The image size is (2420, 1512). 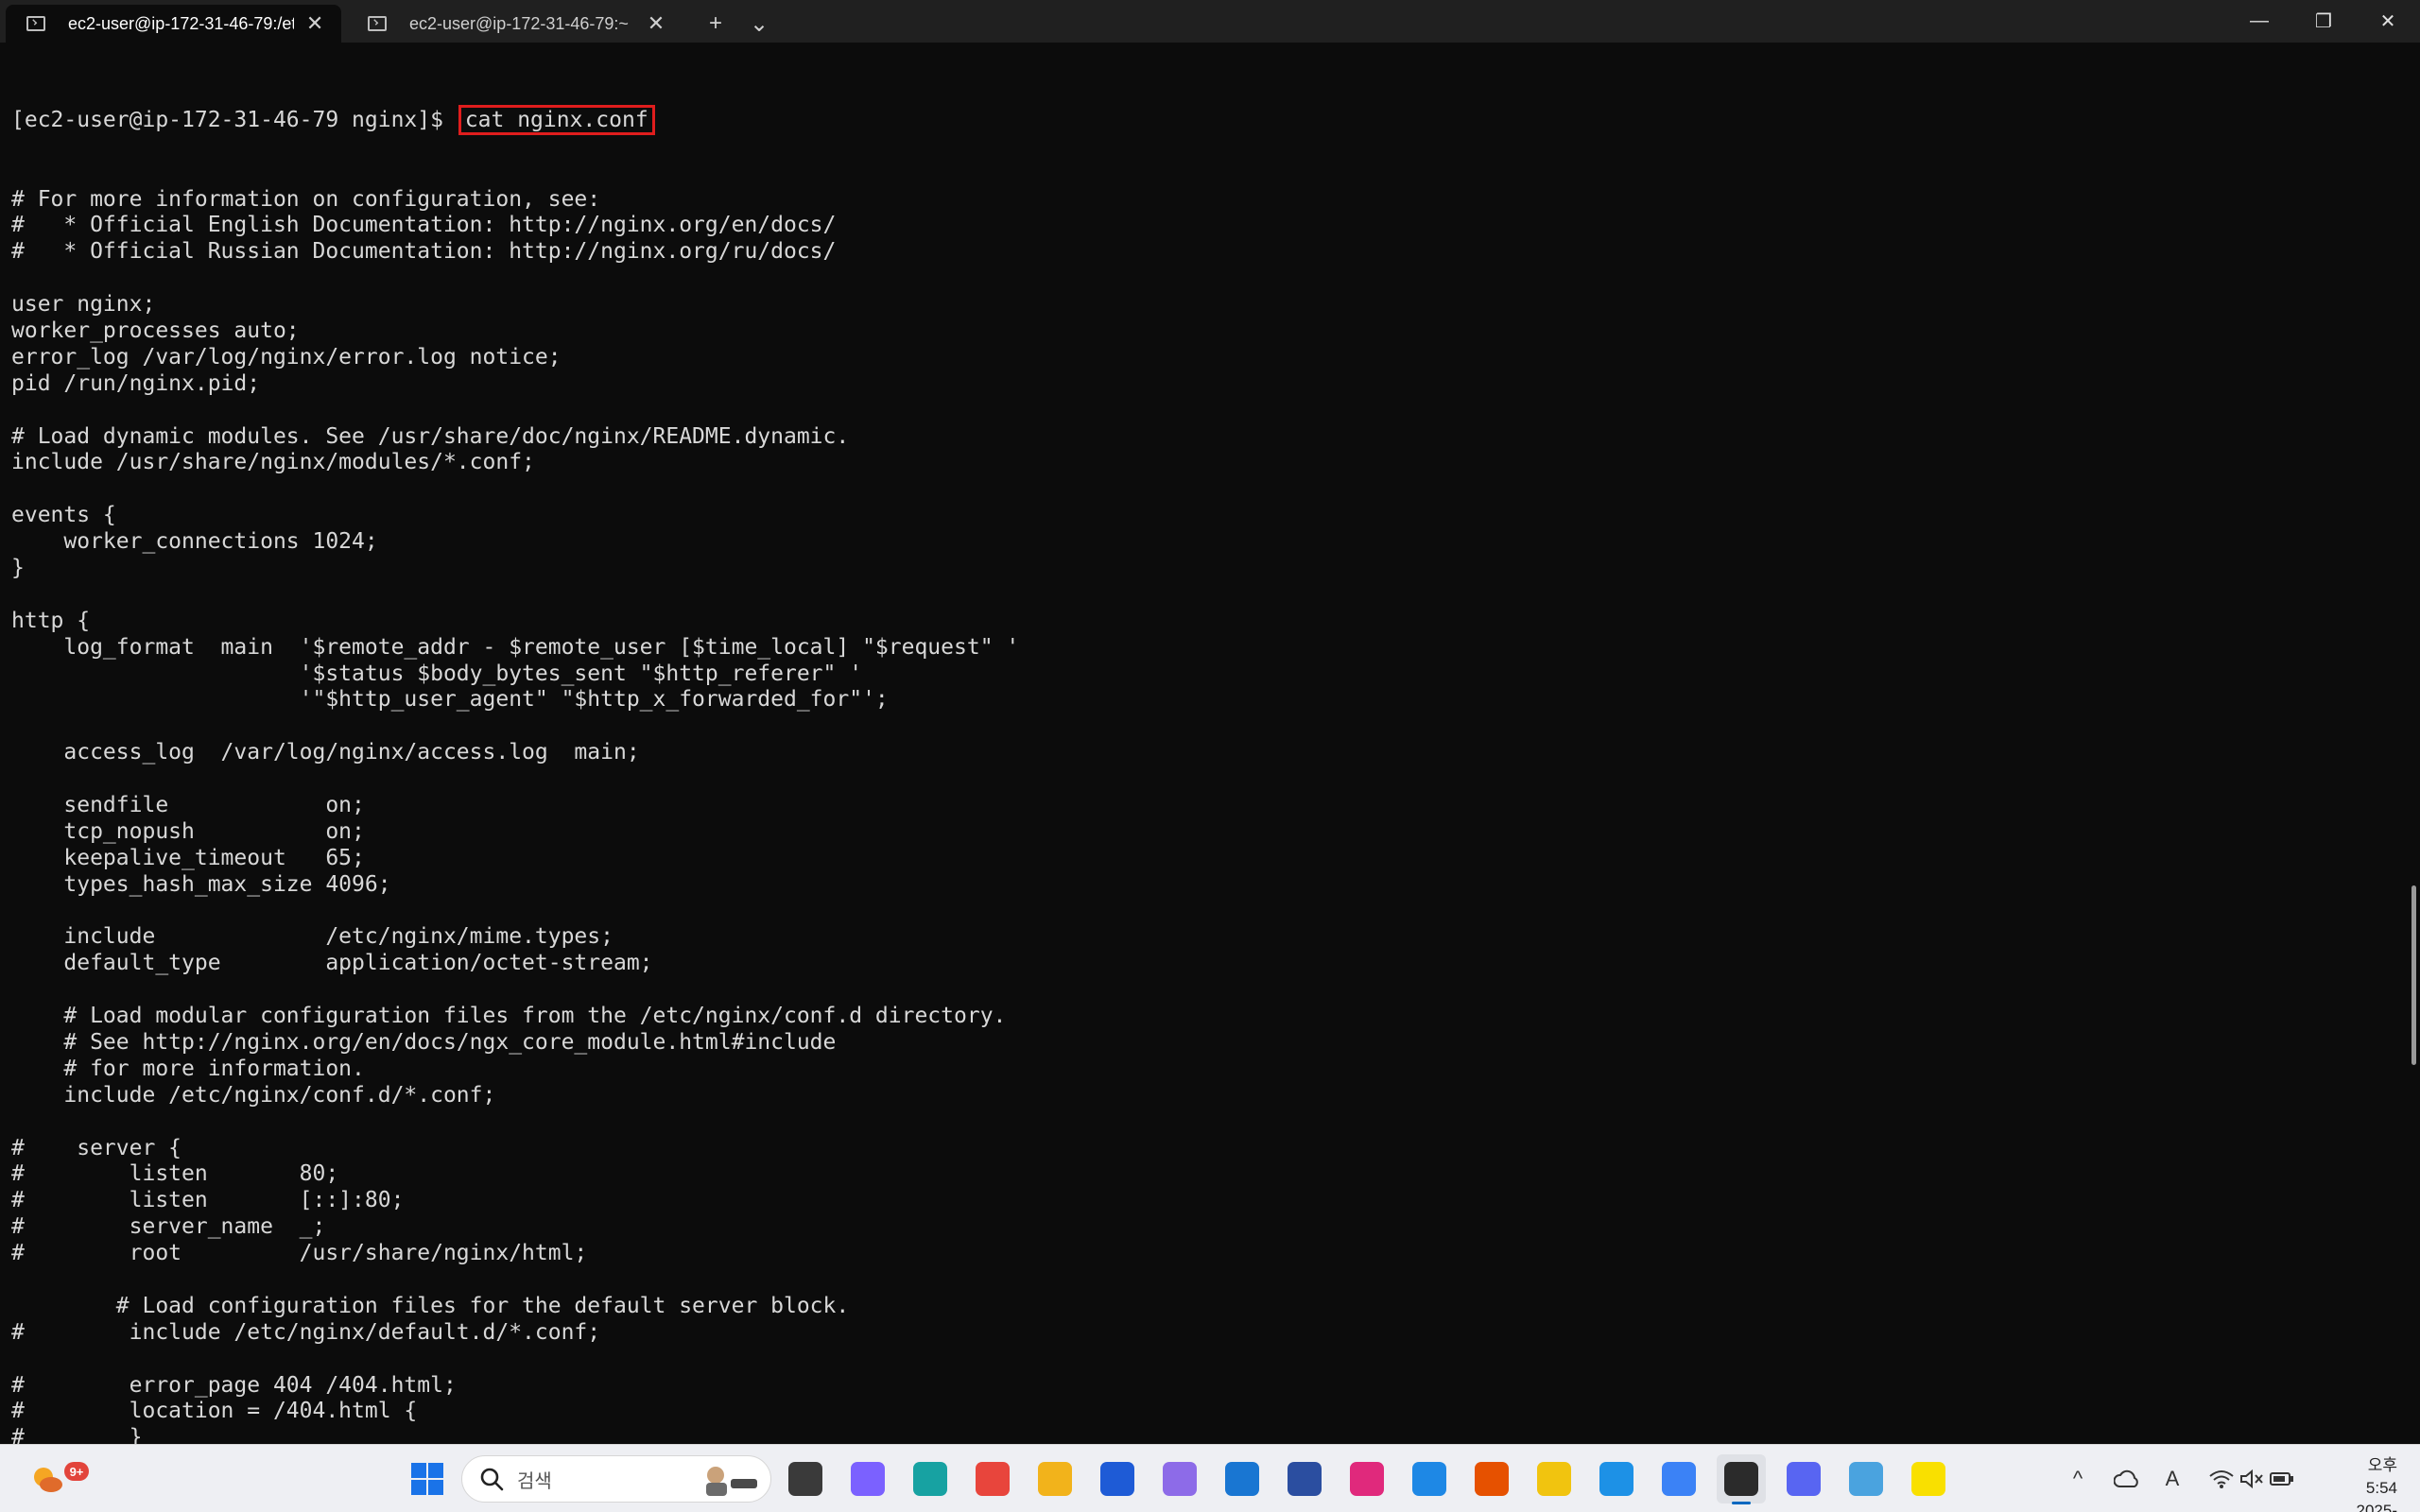 What do you see at coordinates (188, 805) in the screenshot?
I see `terminal-line: sendfile on;` at bounding box center [188, 805].